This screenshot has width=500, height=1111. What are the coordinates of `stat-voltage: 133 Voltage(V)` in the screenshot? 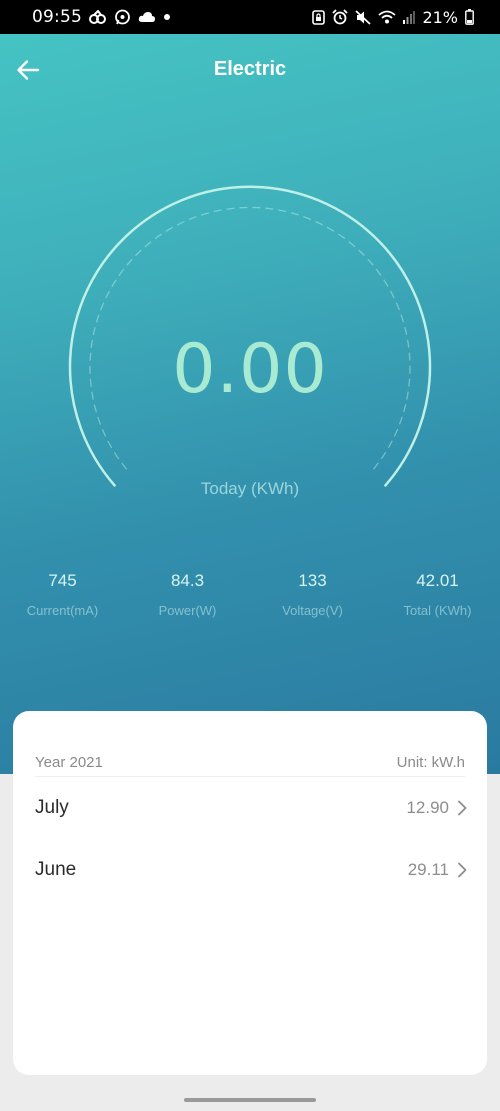 It's located at (312, 594).